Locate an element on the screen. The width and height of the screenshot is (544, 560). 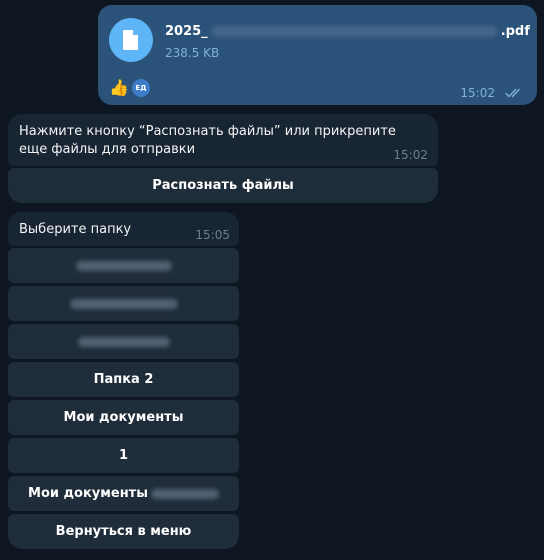
message-text: Выберите папку is located at coordinates (75, 229).